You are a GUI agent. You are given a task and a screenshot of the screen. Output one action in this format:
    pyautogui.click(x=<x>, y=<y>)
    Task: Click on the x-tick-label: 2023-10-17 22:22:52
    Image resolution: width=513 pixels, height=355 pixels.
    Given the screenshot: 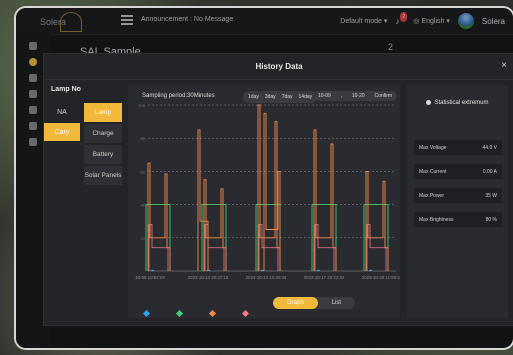 What is the action you would take?
    pyautogui.click(x=324, y=277)
    